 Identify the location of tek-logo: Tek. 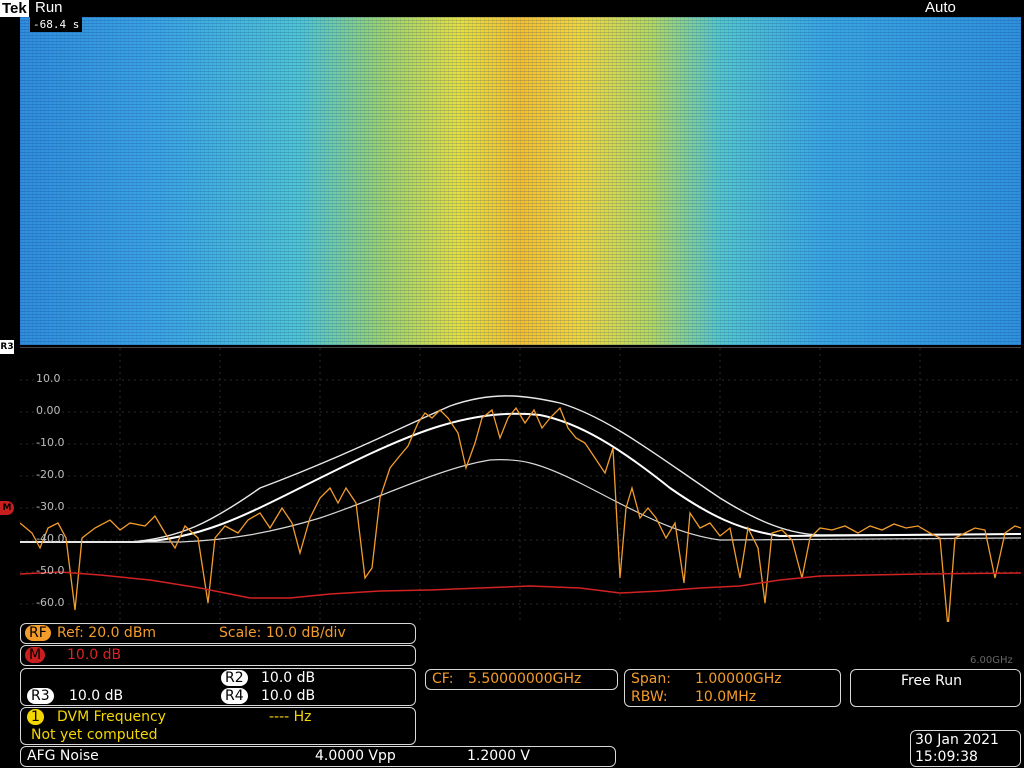
(14, 8).